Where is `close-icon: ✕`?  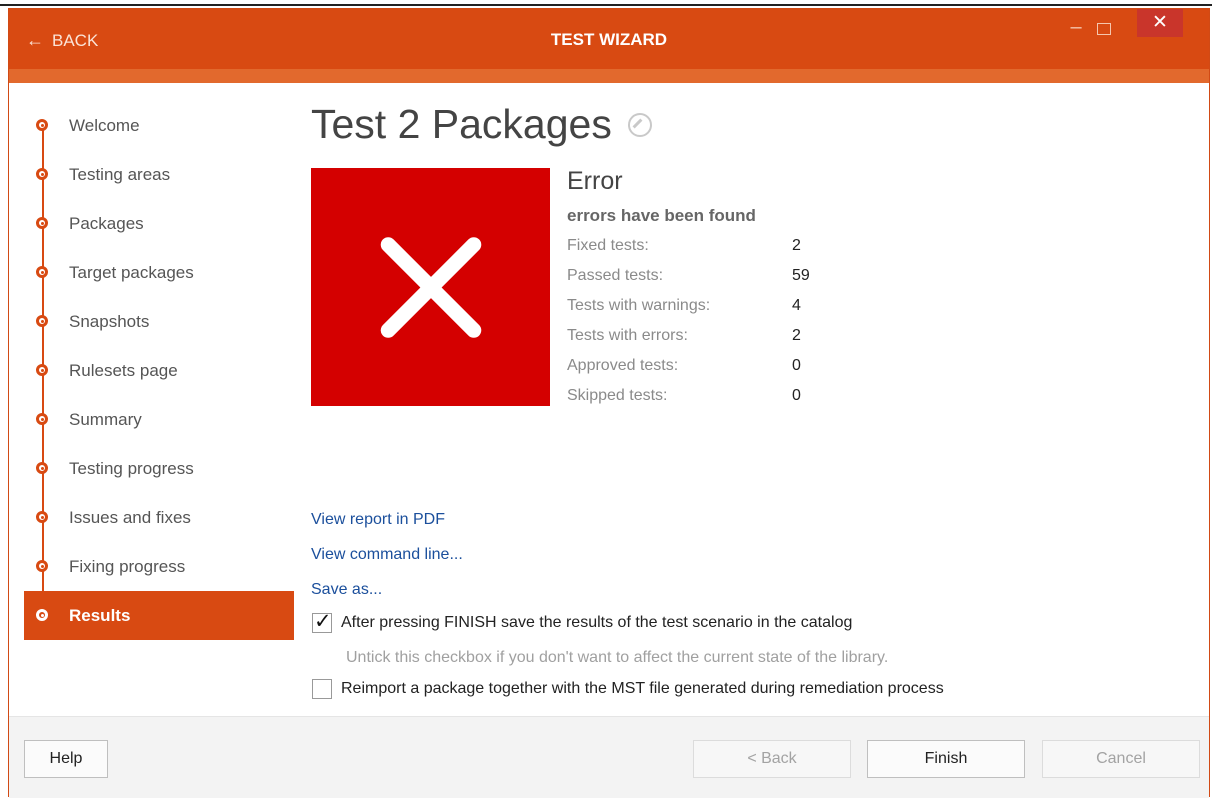 close-icon: ✕ is located at coordinates (1160, 23).